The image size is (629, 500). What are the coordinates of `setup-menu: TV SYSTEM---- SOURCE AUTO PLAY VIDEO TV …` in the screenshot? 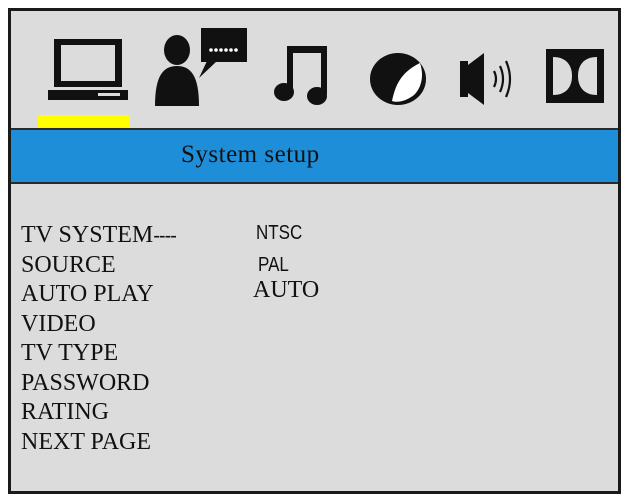 It's located at (99, 339).